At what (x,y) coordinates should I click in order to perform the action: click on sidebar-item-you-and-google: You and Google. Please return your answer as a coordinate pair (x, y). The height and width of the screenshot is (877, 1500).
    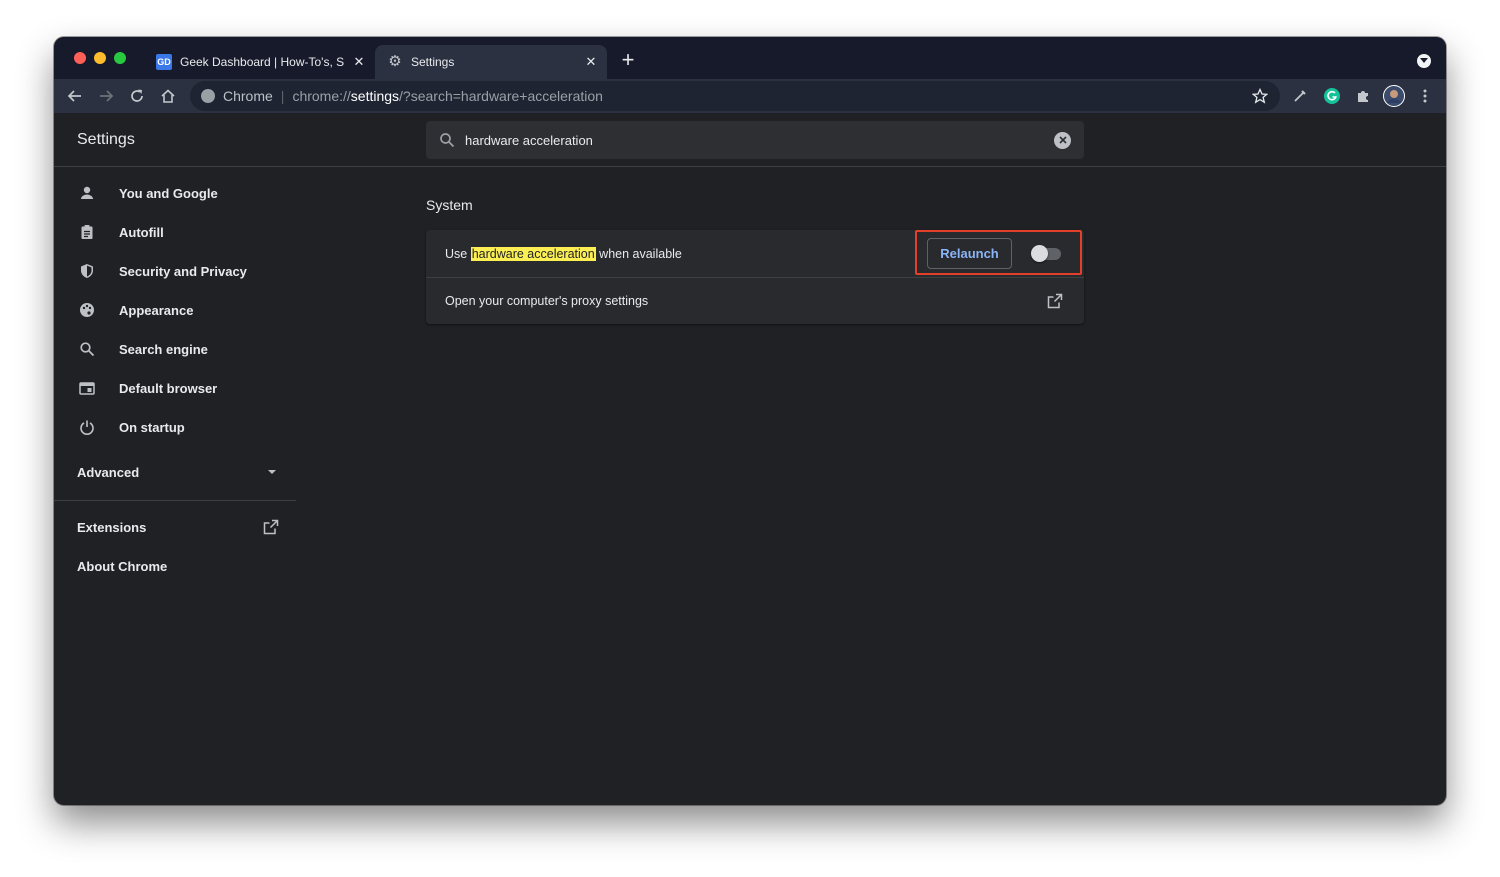
    Looking at the image, I should click on (175, 193).